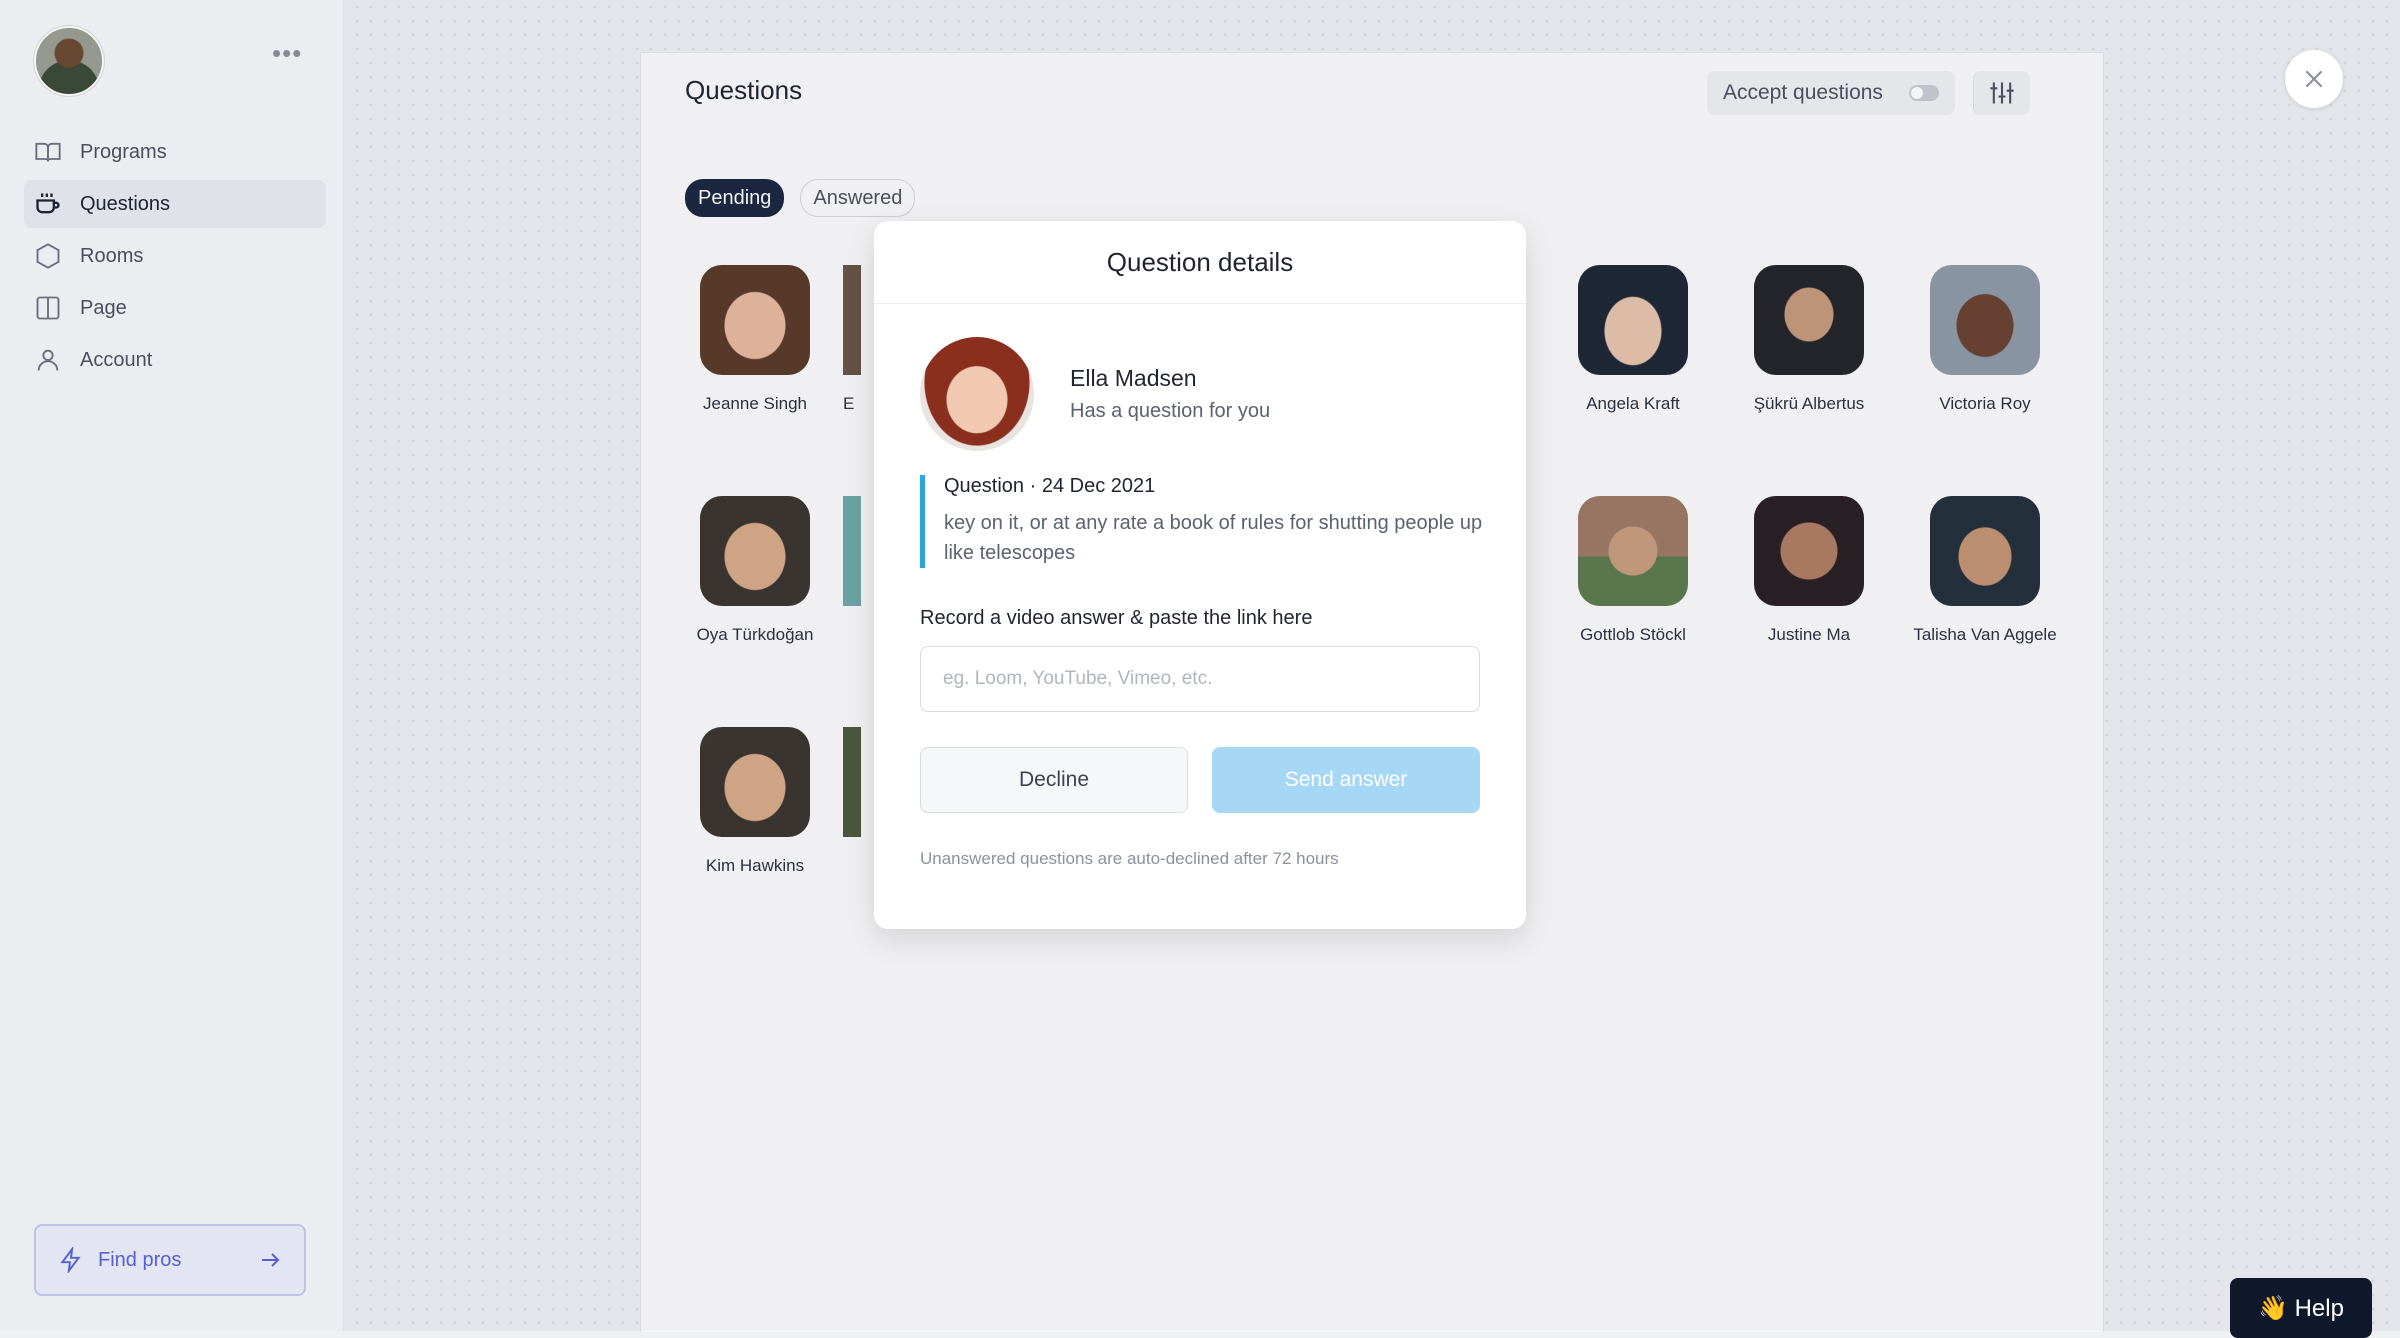 The height and width of the screenshot is (1338, 2400). I want to click on asker-avatar, so click(977, 394).